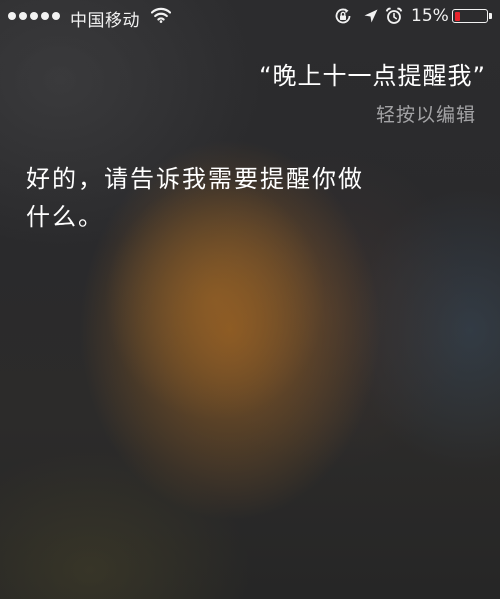  Describe the element at coordinates (371, 18) in the screenshot. I see `location-arrow-icon` at that location.